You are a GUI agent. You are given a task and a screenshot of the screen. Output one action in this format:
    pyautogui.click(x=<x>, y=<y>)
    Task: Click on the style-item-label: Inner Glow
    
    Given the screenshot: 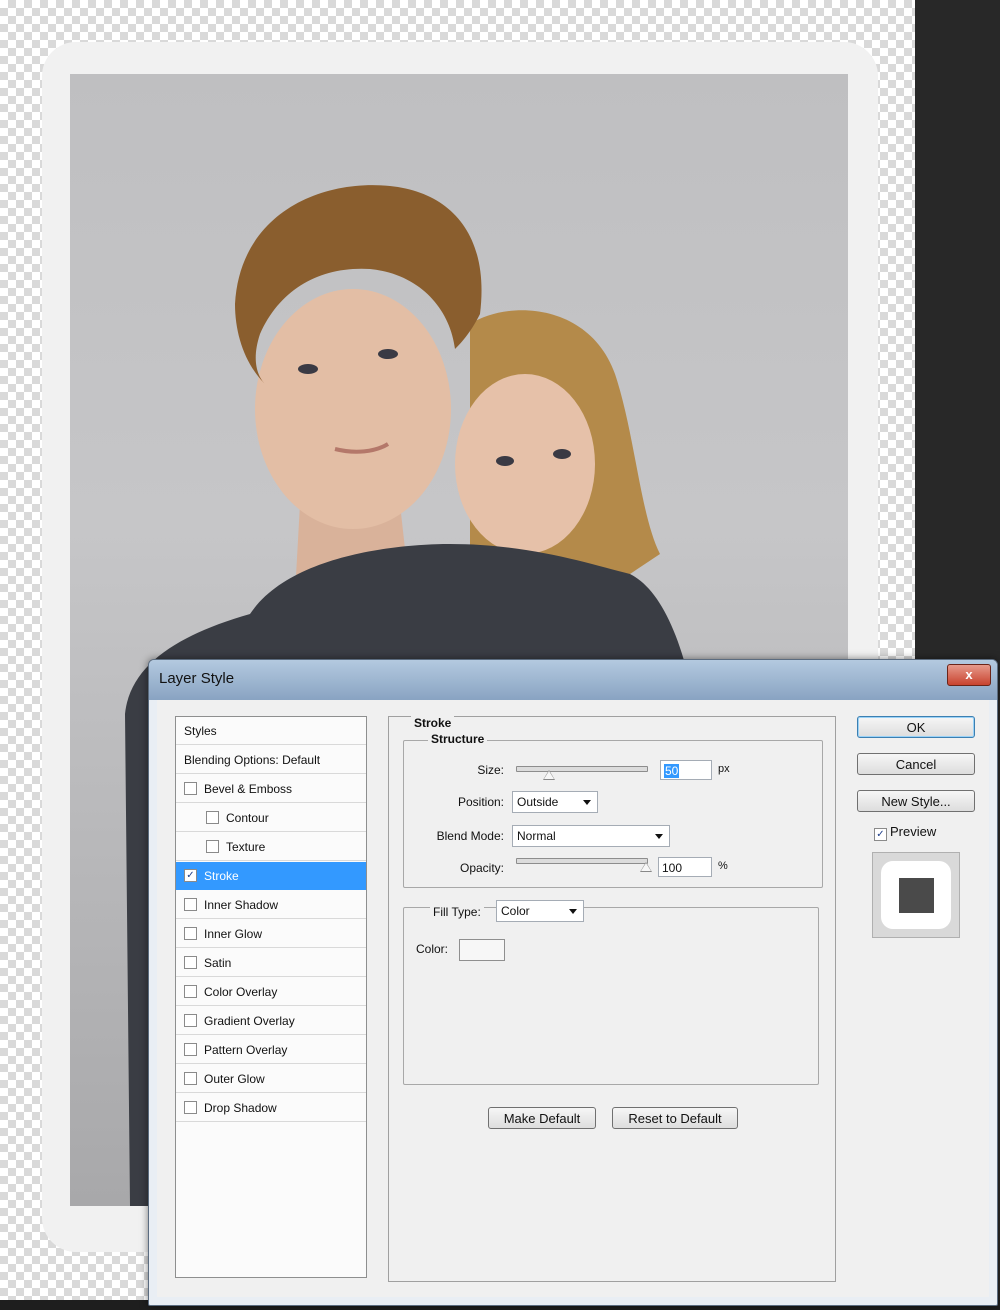 What is the action you would take?
    pyautogui.click(x=233, y=934)
    